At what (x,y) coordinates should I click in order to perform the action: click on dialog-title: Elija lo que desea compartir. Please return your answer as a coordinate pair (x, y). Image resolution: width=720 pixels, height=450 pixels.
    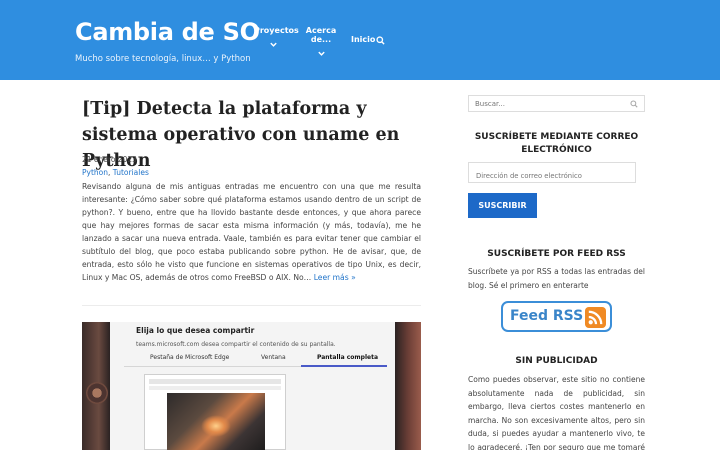
    Looking at the image, I should click on (195, 330).